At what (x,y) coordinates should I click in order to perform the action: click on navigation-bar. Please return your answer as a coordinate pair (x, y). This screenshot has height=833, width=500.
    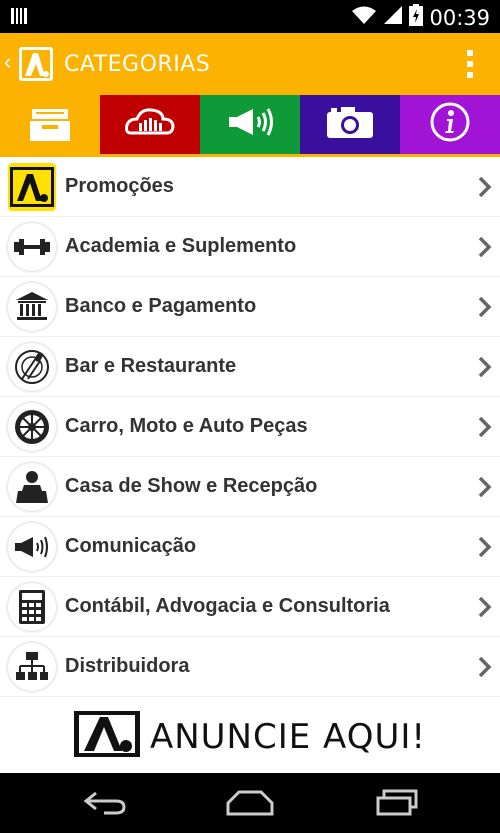
    Looking at the image, I should click on (250, 803).